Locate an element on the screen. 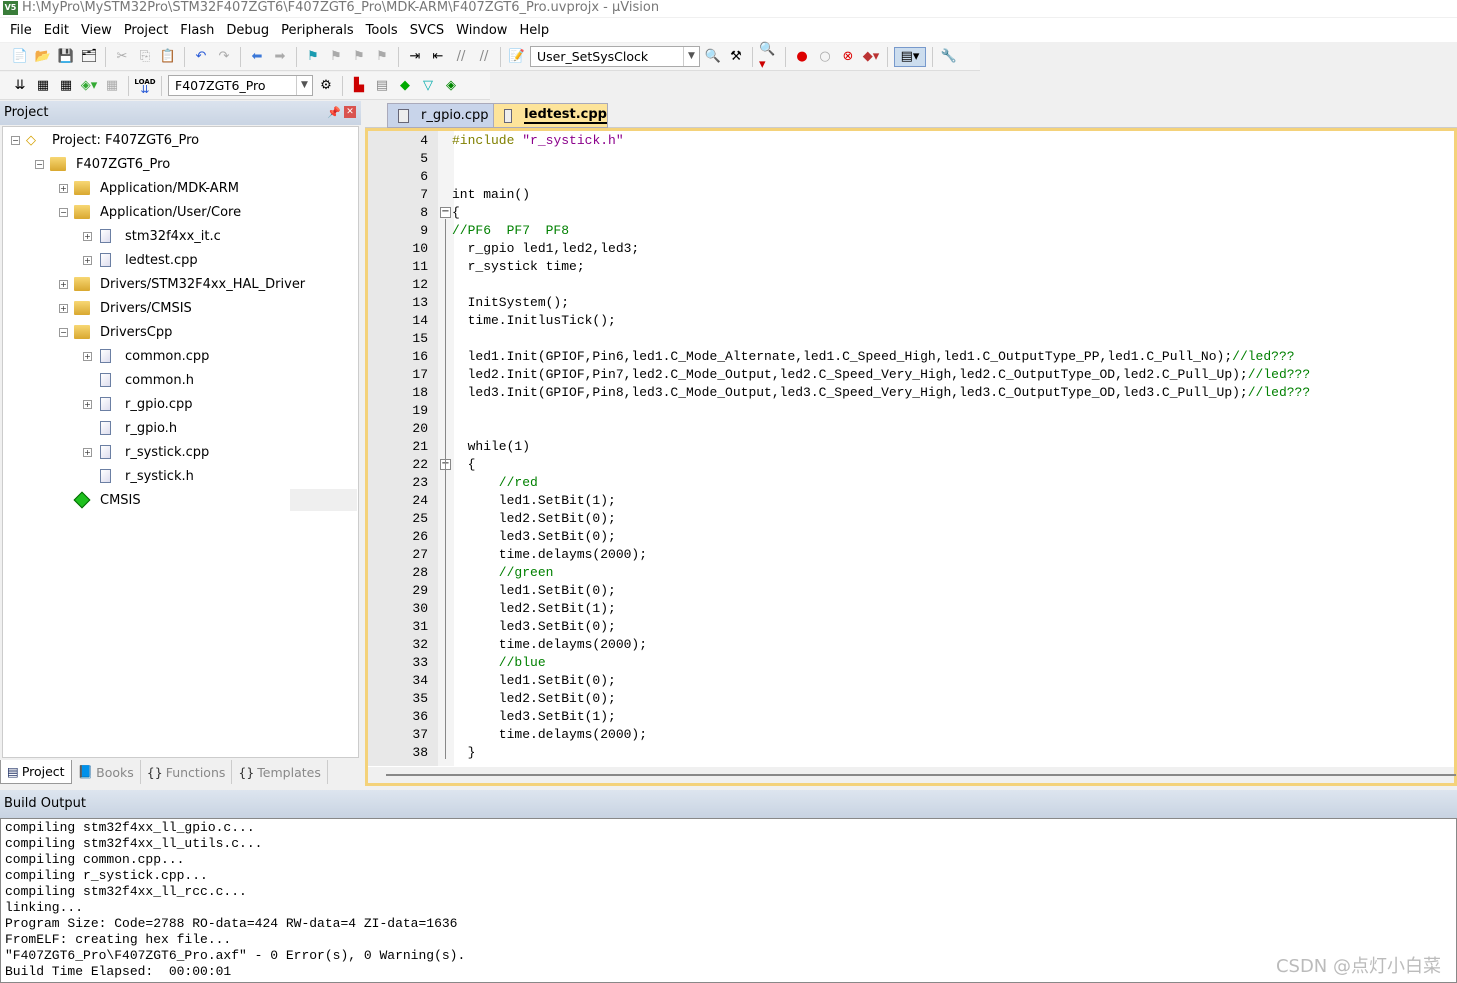 The image size is (1457, 983). pin-icon: 📌 is located at coordinates (334, 112).